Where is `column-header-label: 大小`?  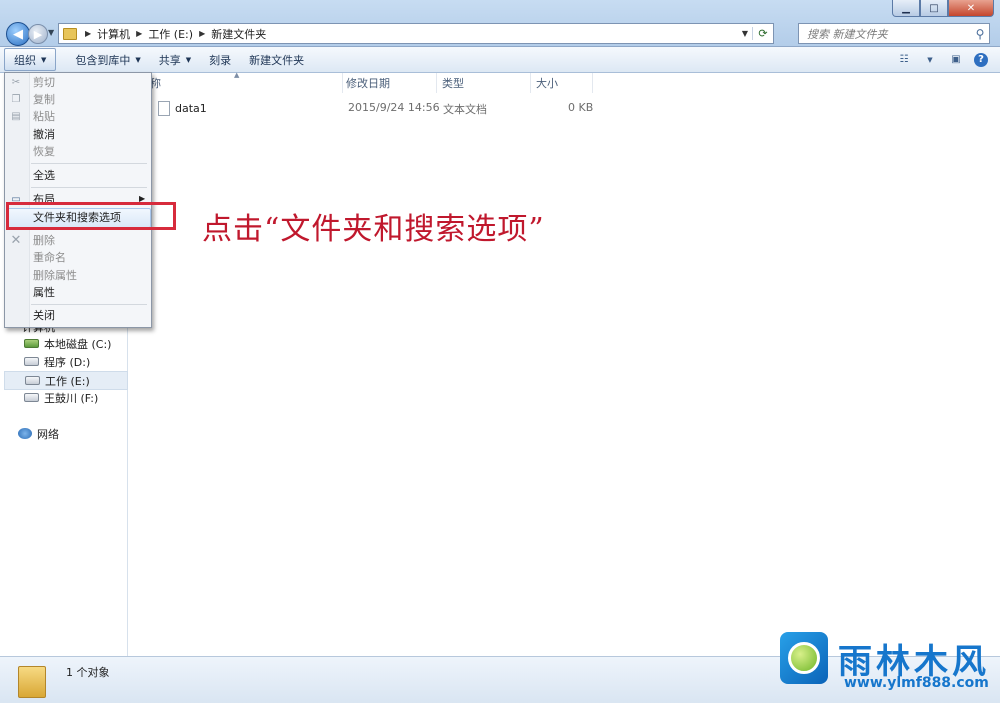
column-header-label: 大小 is located at coordinates (547, 83).